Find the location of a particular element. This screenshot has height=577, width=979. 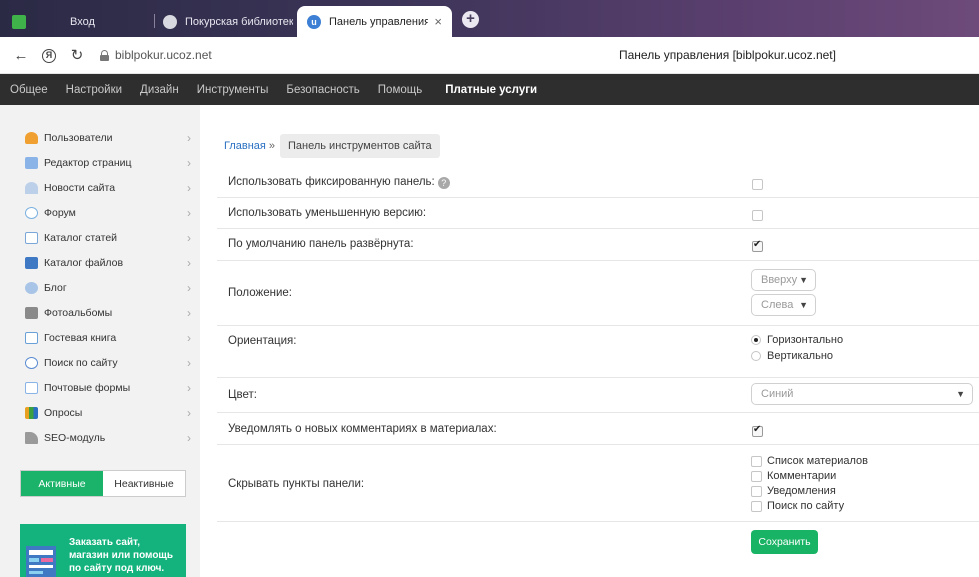

sidebar-item-files: Каталог файлов › is located at coordinates (110, 263).